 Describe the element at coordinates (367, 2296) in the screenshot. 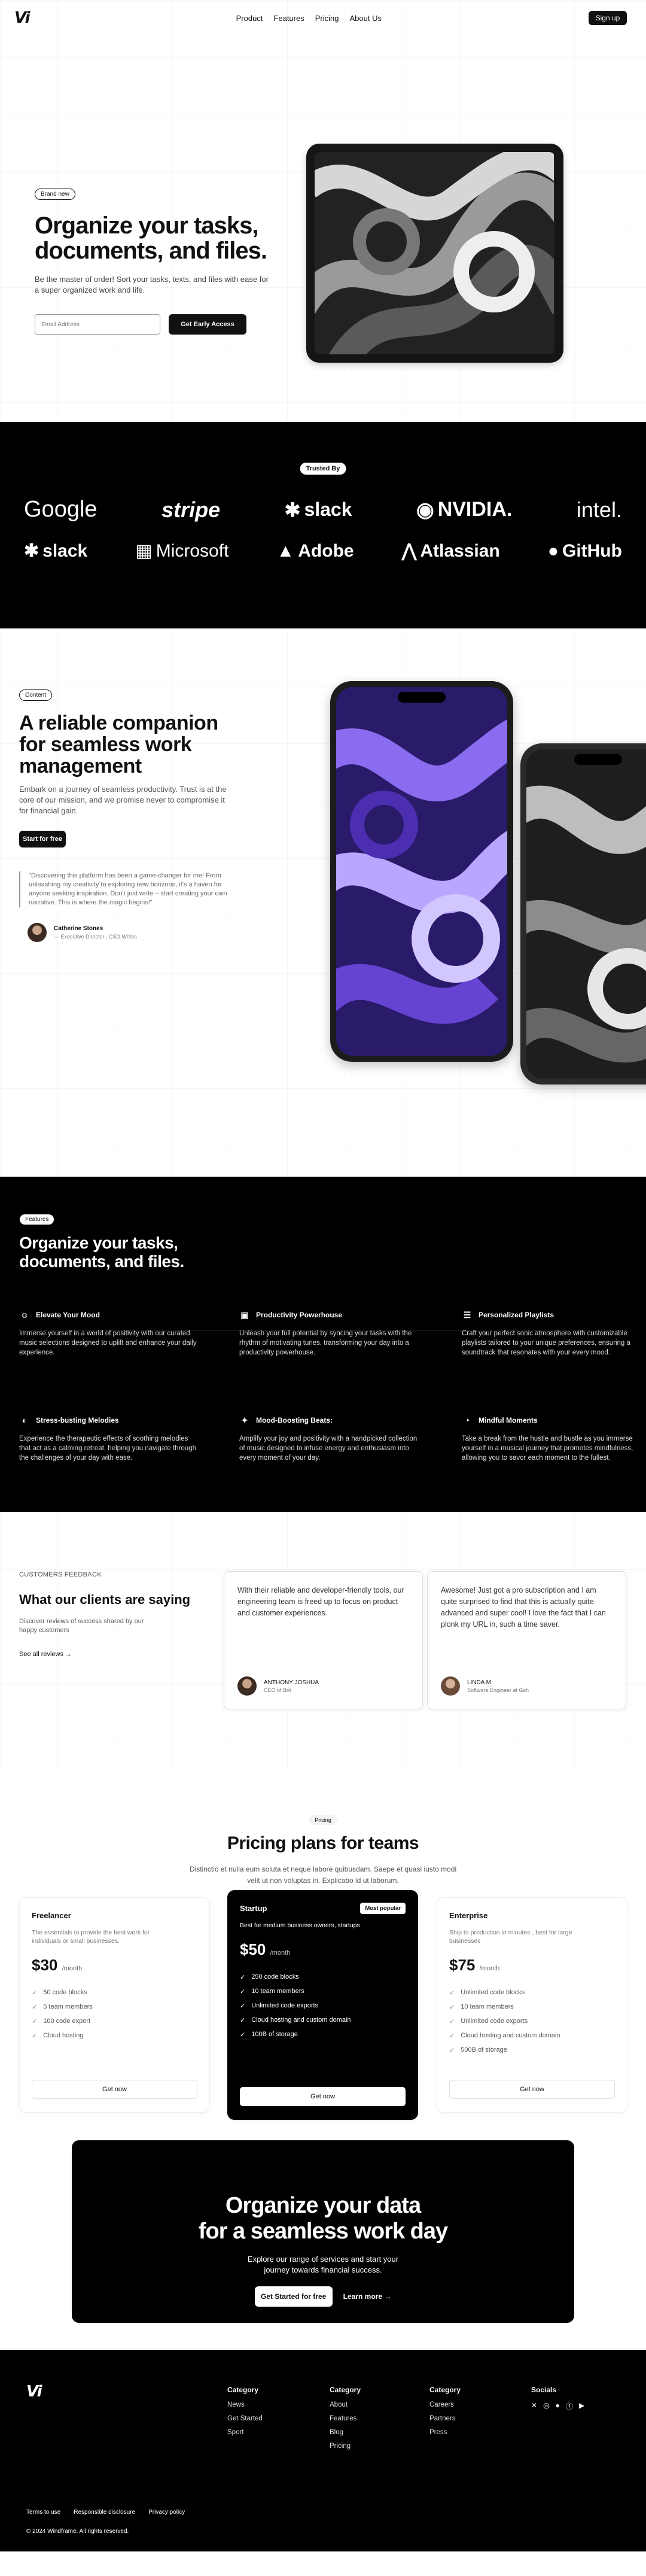

I see `learn-more-link: Learn more →` at that location.